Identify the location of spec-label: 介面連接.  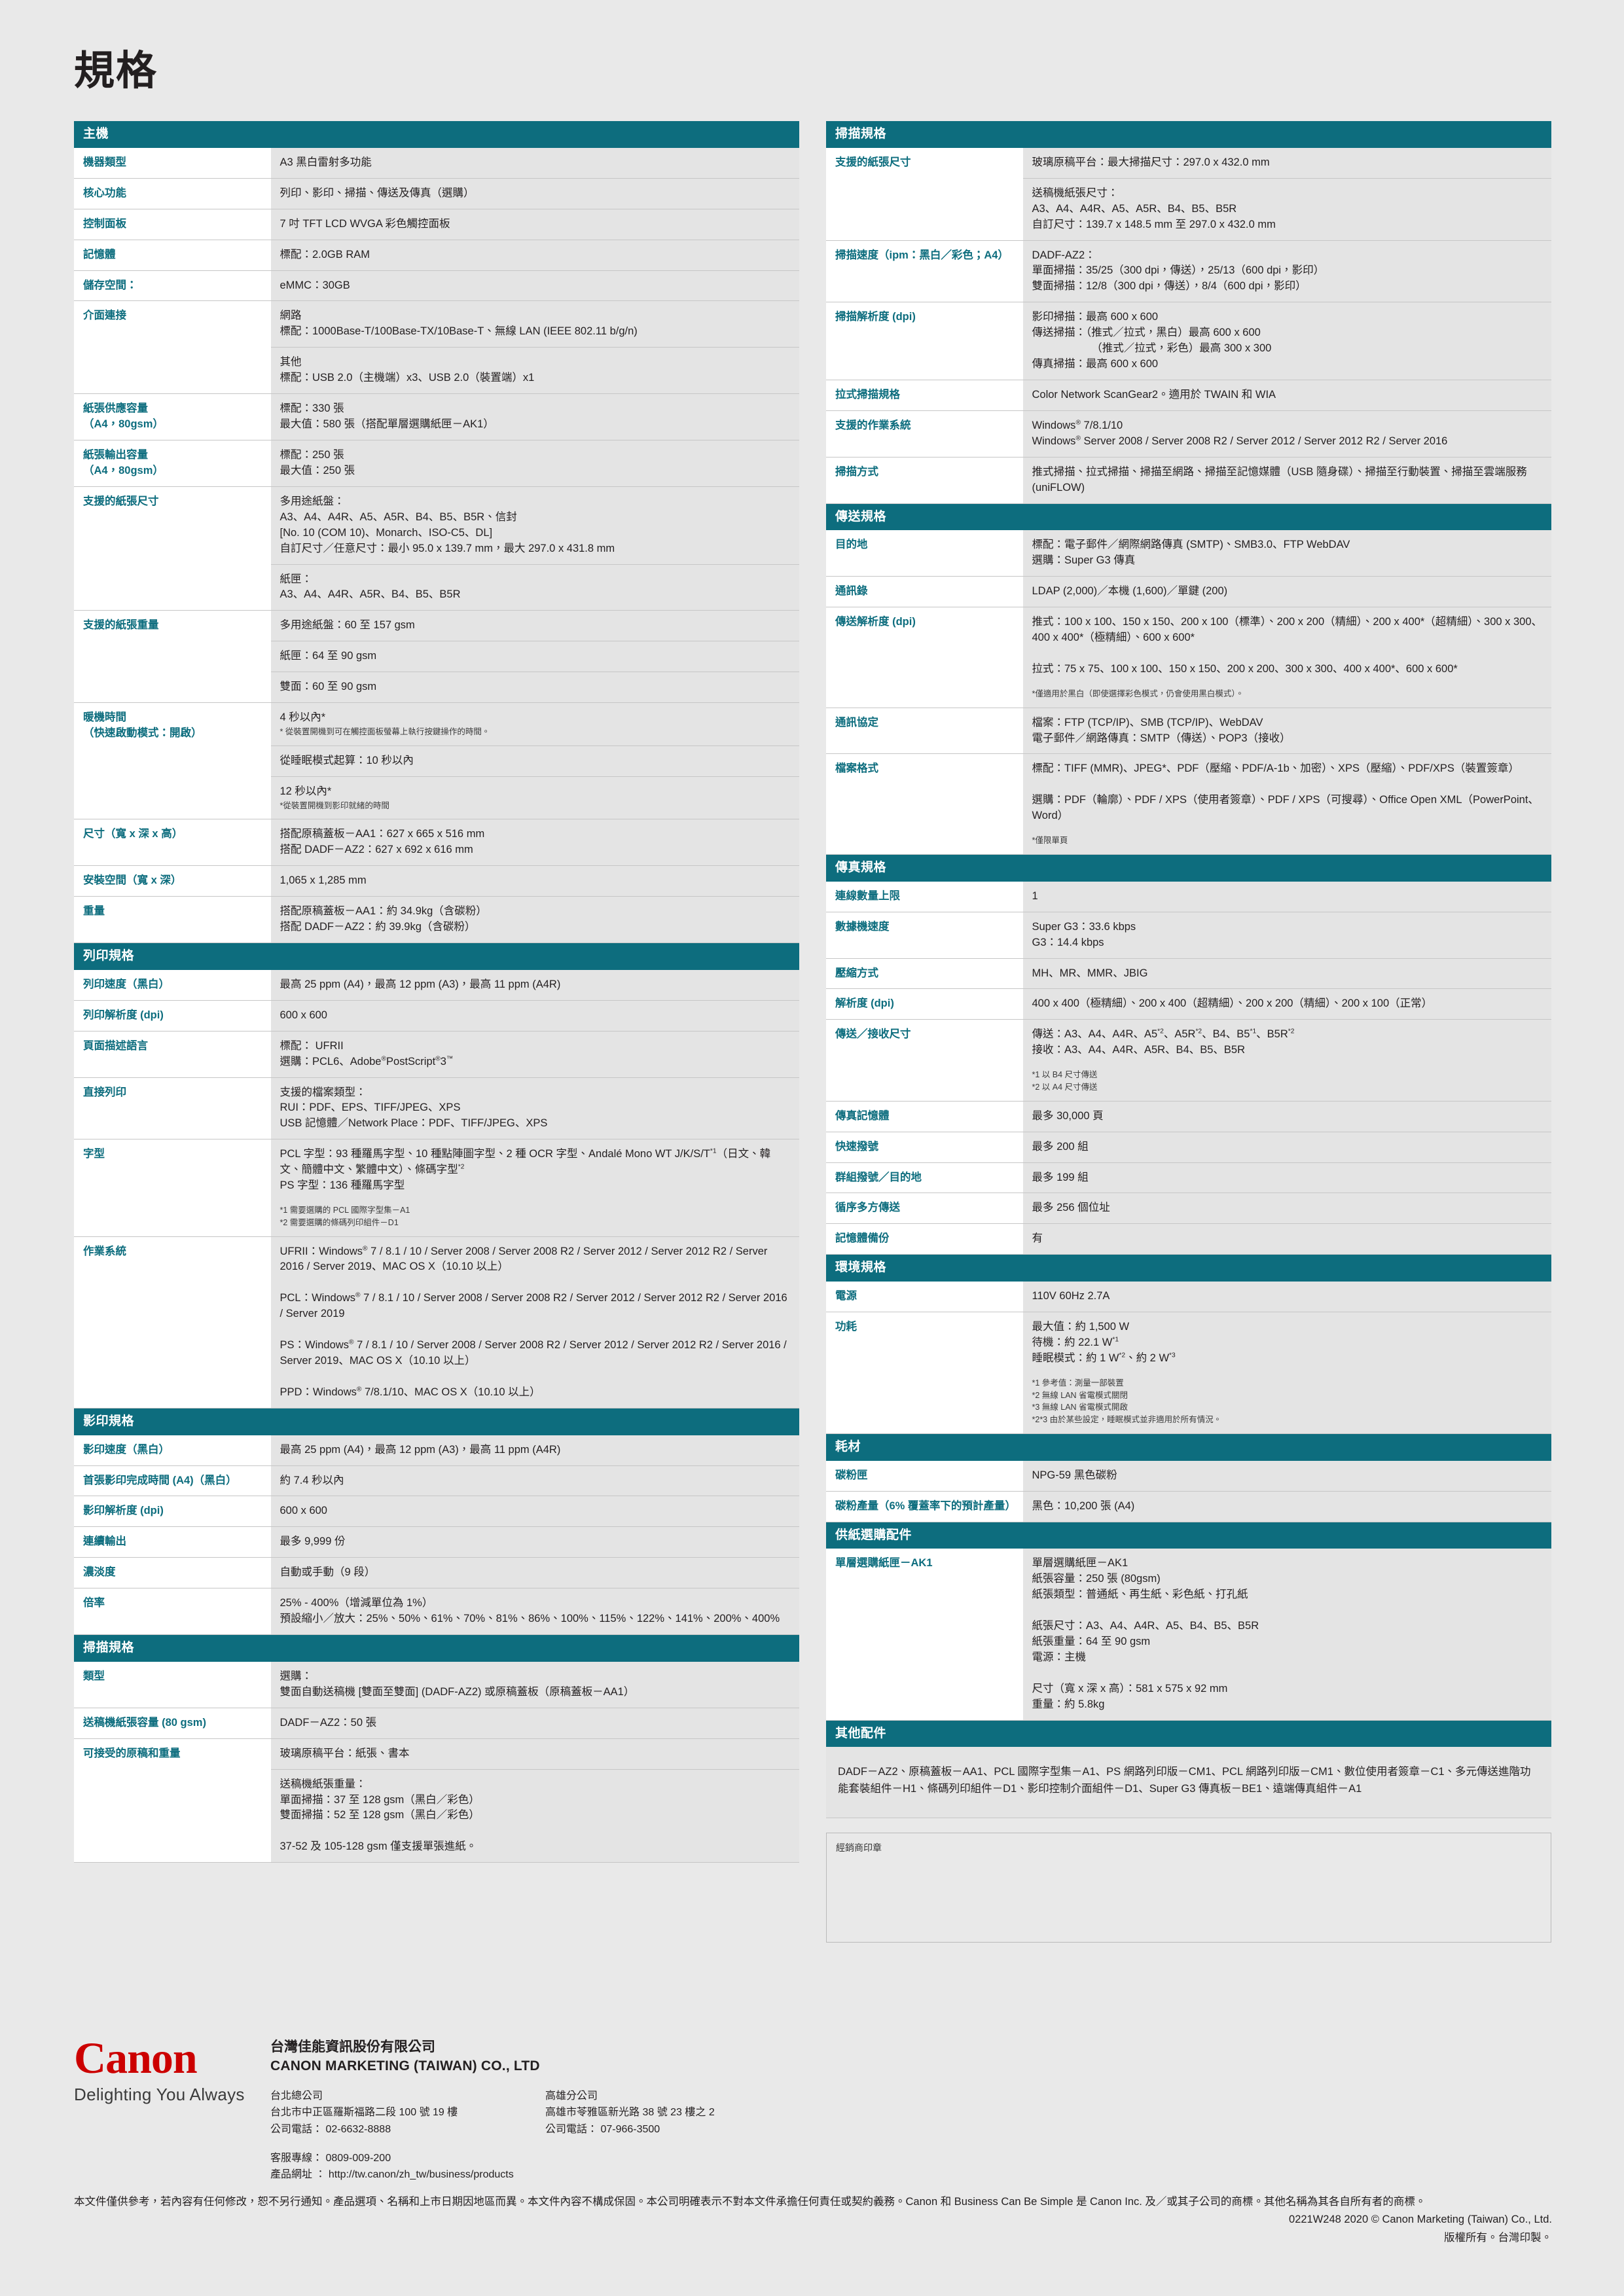
(172, 347).